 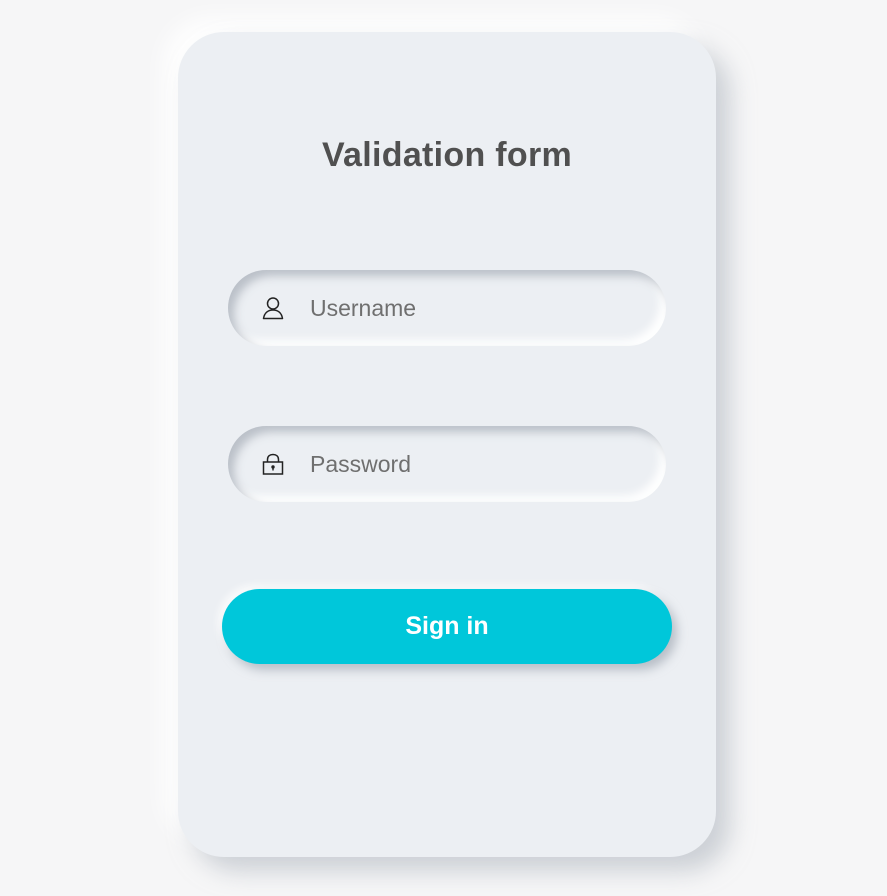 I want to click on lock-icon, so click(x=273, y=464).